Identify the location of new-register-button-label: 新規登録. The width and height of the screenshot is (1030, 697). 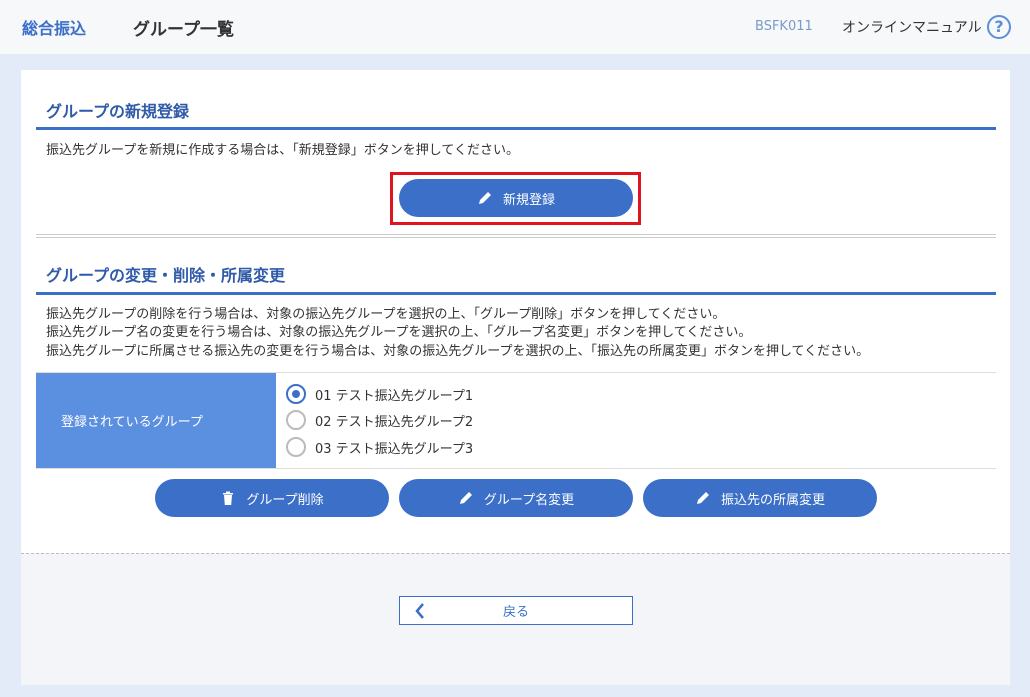
(528, 199).